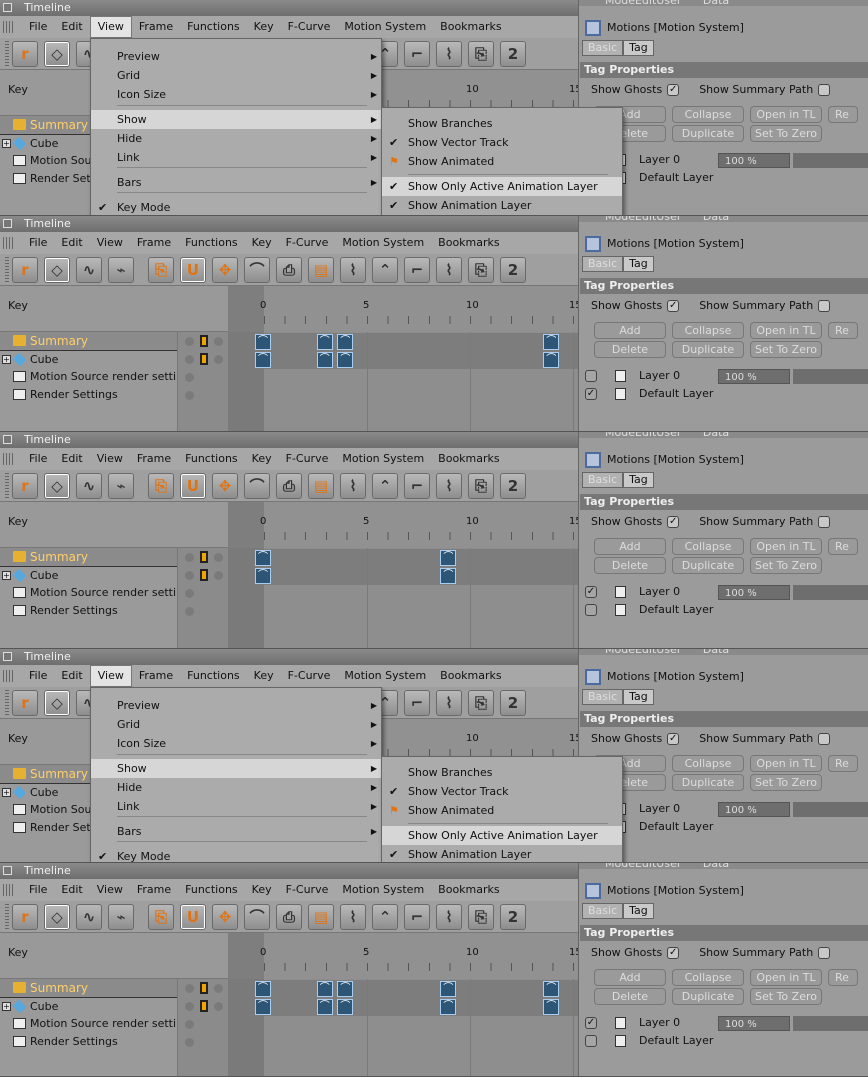 The width and height of the screenshot is (868, 1077). What do you see at coordinates (236, 831) in the screenshot?
I see `view-menu-bars: ▶ Bars` at bounding box center [236, 831].